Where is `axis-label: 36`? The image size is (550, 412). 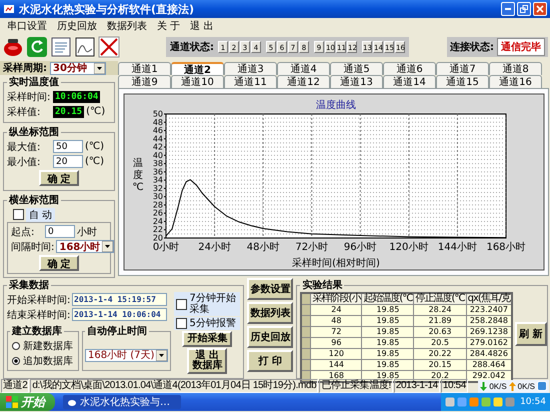
axis-label: 36 is located at coordinates (157, 171).